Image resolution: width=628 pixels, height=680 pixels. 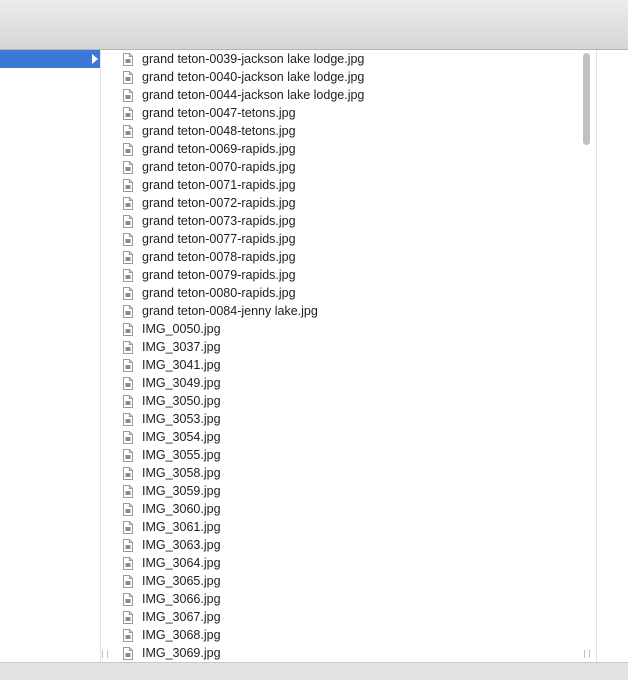 I want to click on file-row: grand teton-0044-jackson lake lodge.jpg, so click(x=347, y=95).